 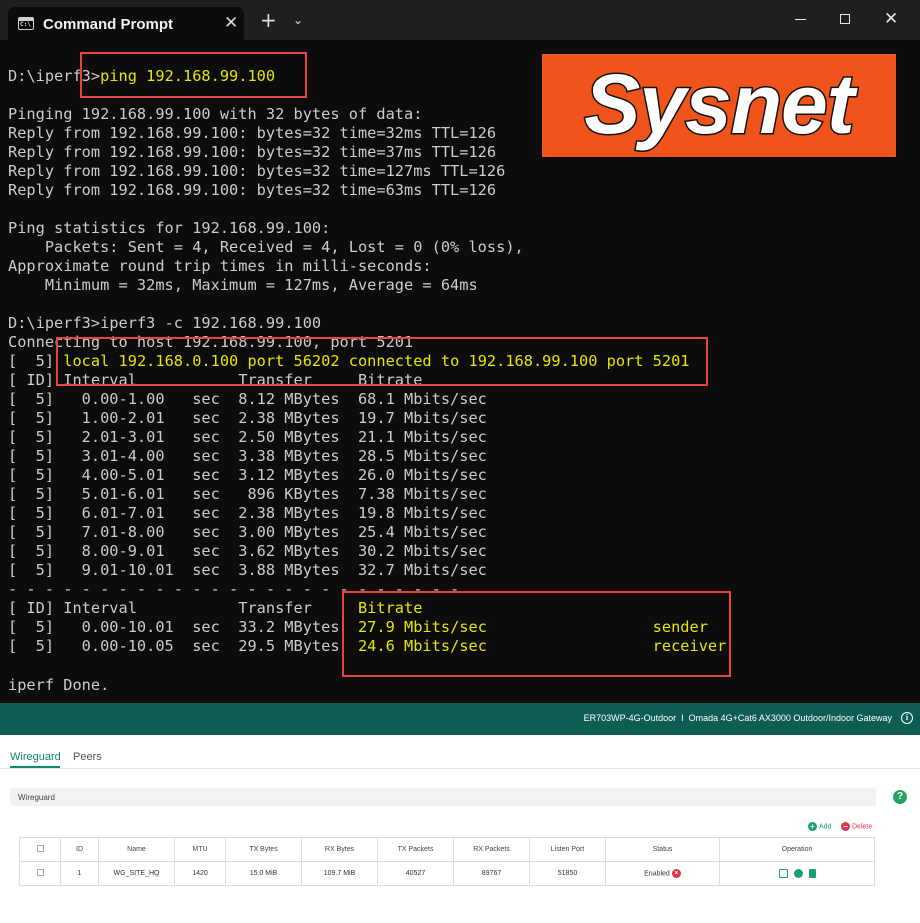 What do you see at coordinates (200, 873) in the screenshot?
I see `cell-mtu: 1420` at bounding box center [200, 873].